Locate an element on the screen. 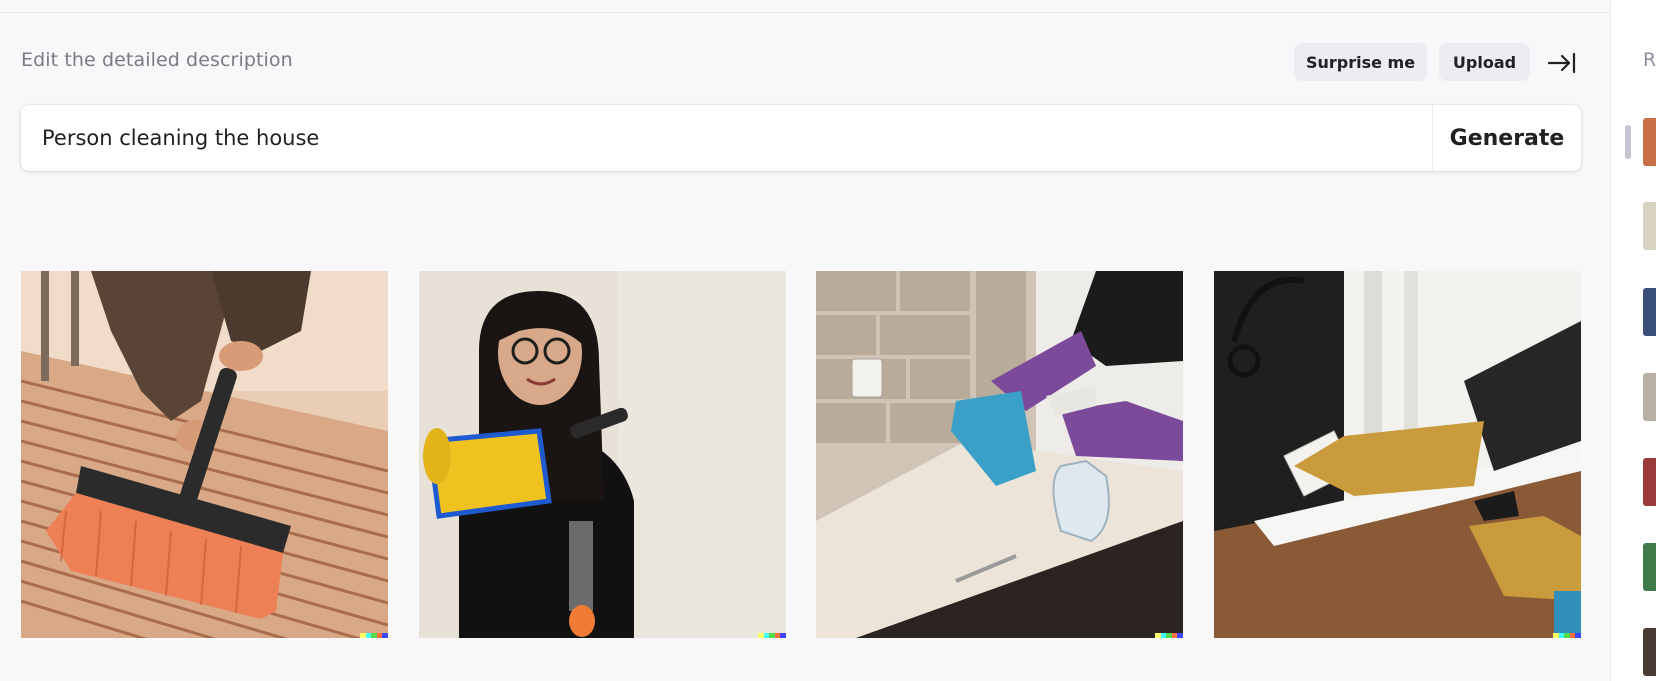 Image resolution: width=1656 pixels, height=681 pixels. sidebar-scrollbar is located at coordinates (1628, 142).